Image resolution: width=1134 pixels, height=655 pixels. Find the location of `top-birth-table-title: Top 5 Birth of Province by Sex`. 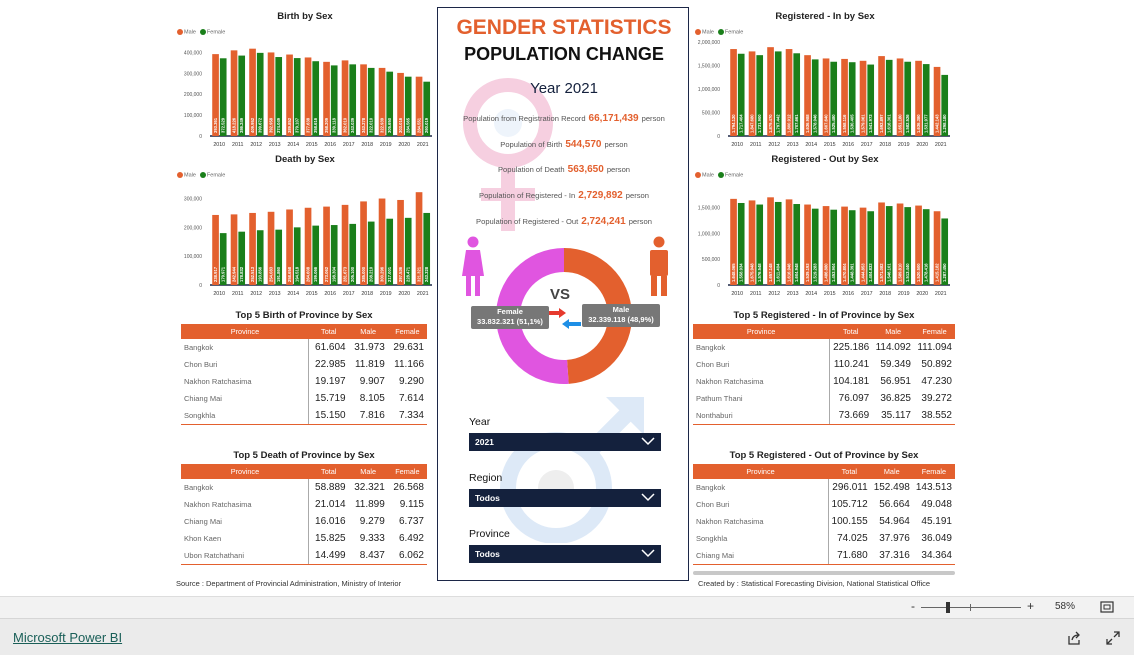

top-birth-table-title: Top 5 Birth of Province by Sex is located at coordinates (304, 315).